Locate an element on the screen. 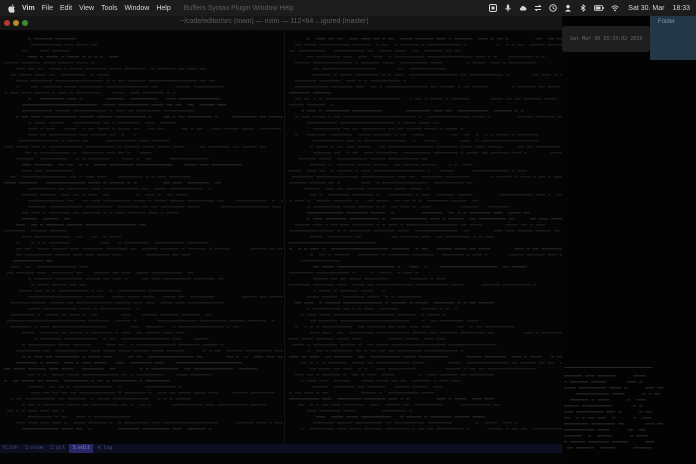  desktop-thumbnail: Folder is located at coordinates (673, 38).